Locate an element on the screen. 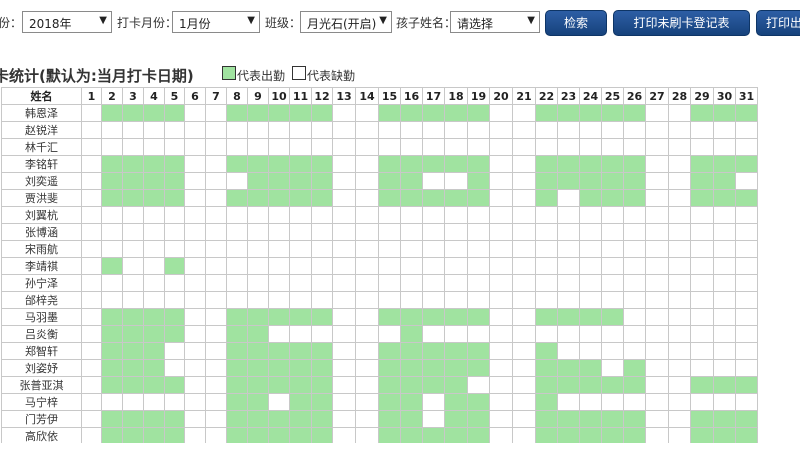  print-attendance-button: 打印出勤 is located at coordinates (778, 23).